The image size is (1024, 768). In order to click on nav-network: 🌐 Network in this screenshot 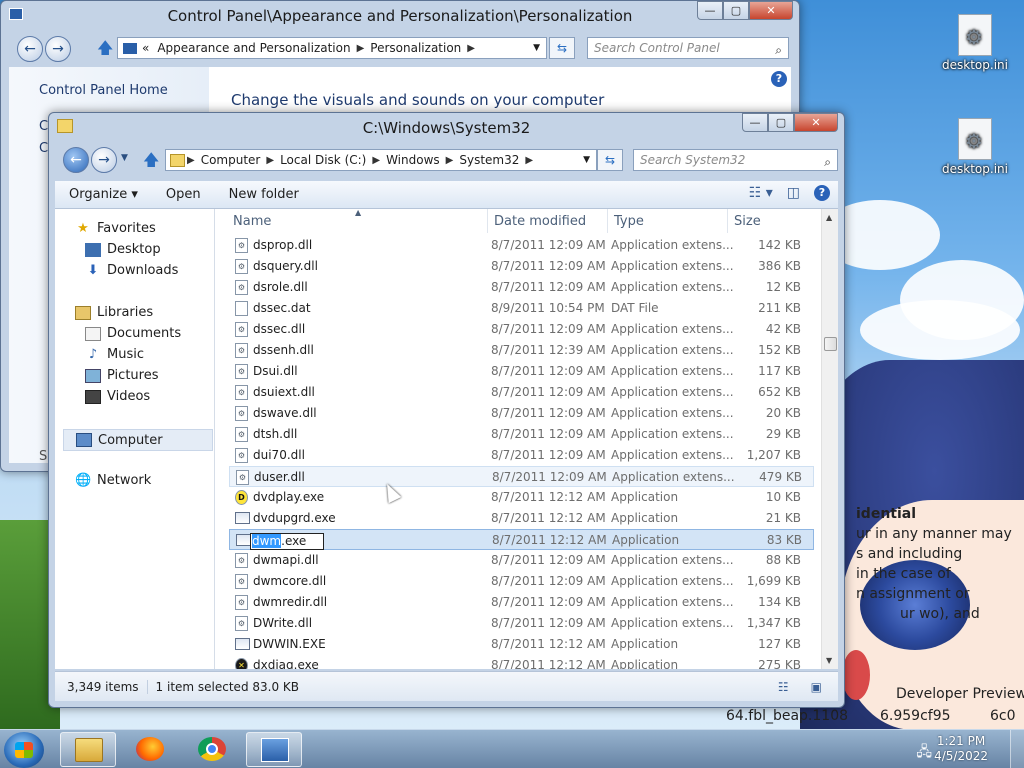, I will do `click(113, 480)`.